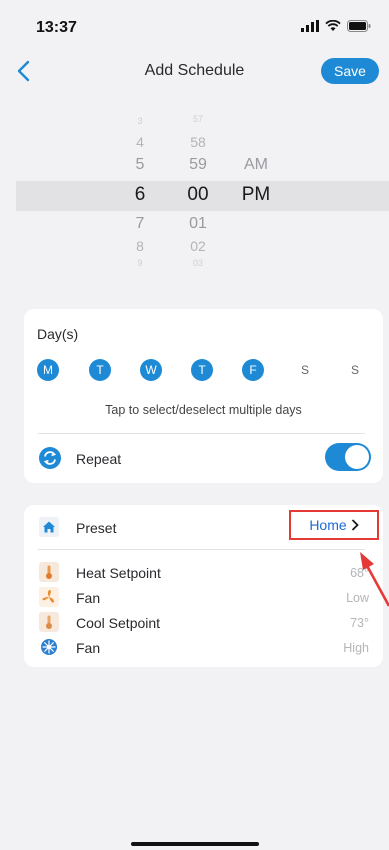 This screenshot has width=389, height=850. Describe the element at coordinates (355, 525) in the screenshot. I see `chevron-right-icon` at that location.